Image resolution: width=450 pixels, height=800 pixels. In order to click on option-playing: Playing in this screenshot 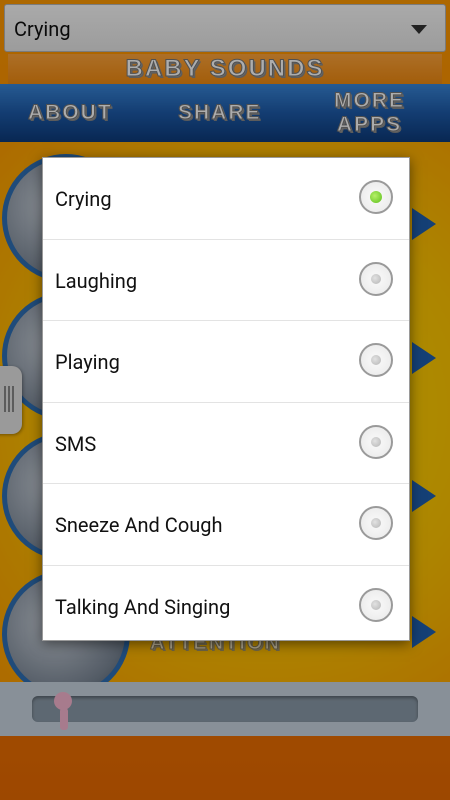, I will do `click(226, 362)`.